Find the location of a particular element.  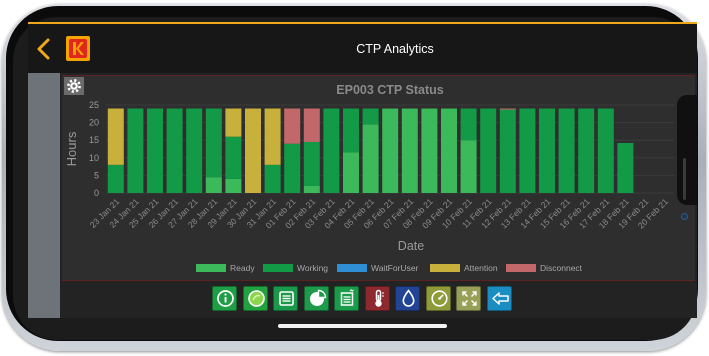

droplet-icon is located at coordinates (408, 298).